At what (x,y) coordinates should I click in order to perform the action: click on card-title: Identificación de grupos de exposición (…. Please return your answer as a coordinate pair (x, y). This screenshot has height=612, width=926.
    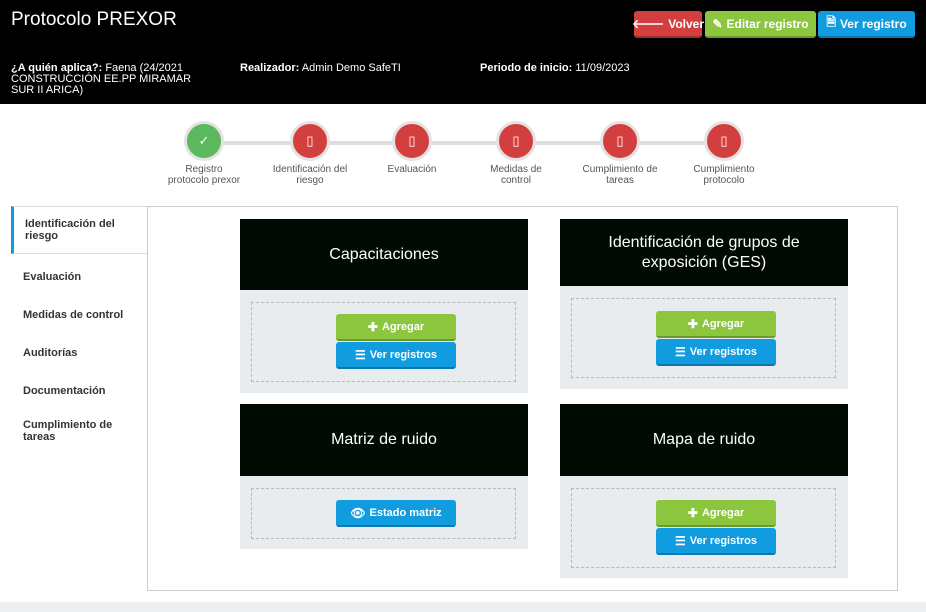
    Looking at the image, I should click on (704, 252).